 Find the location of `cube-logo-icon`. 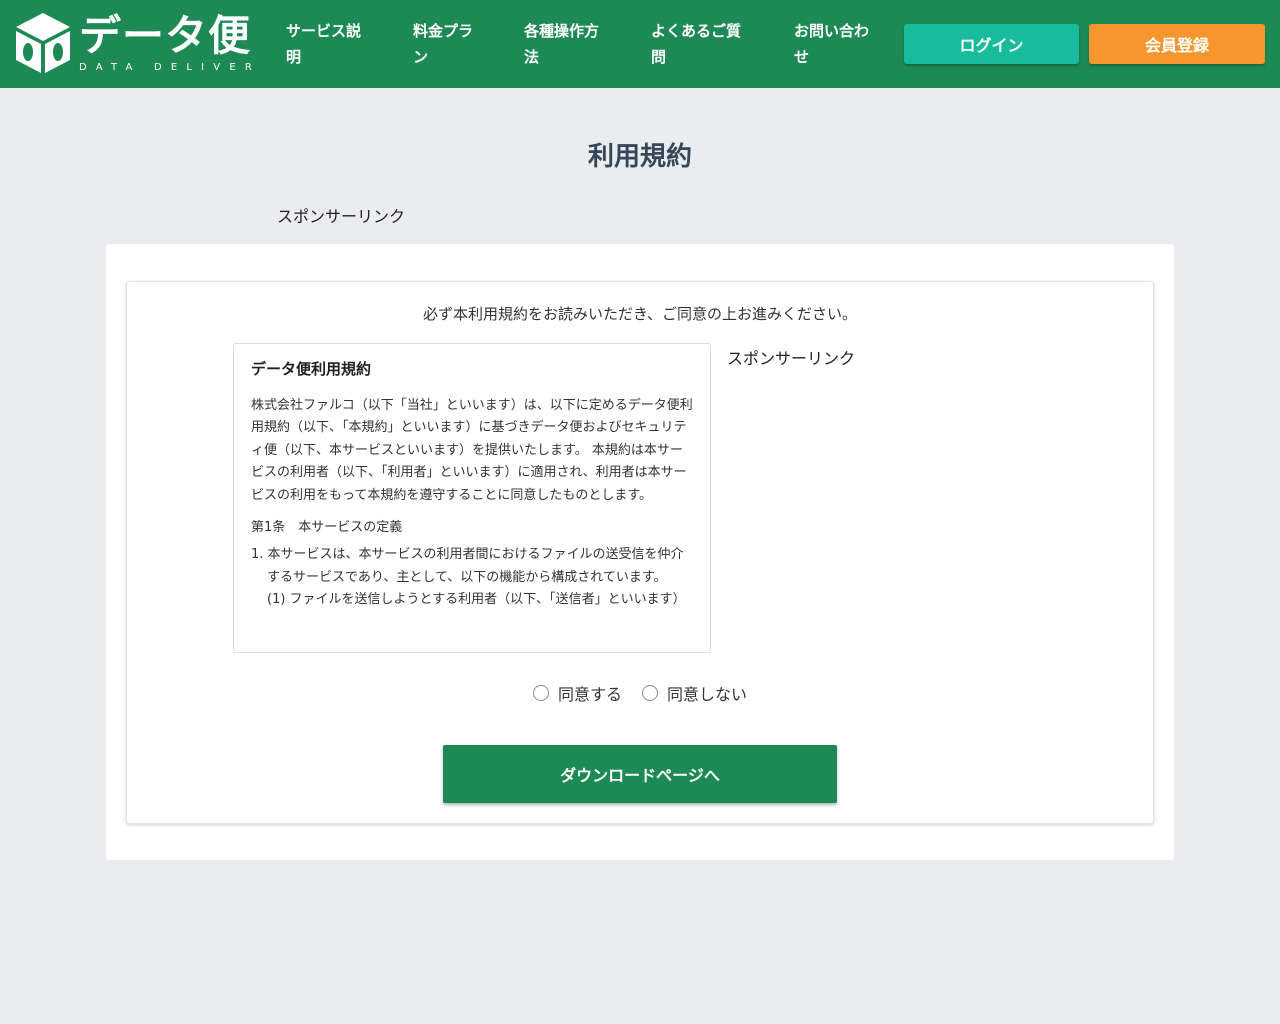

cube-logo-icon is located at coordinates (43, 43).